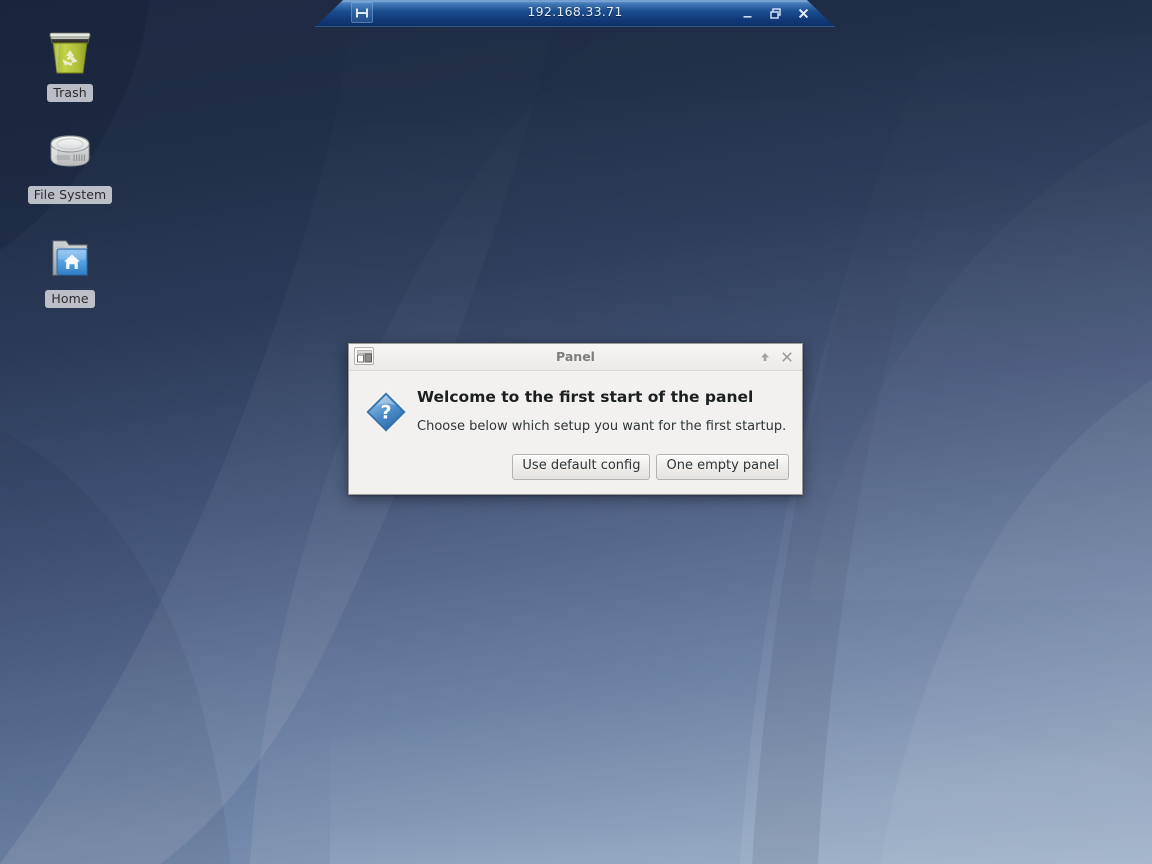  Describe the element at coordinates (585, 397) in the screenshot. I see `dialog-heading: Welcome to the first start of the panel` at that location.